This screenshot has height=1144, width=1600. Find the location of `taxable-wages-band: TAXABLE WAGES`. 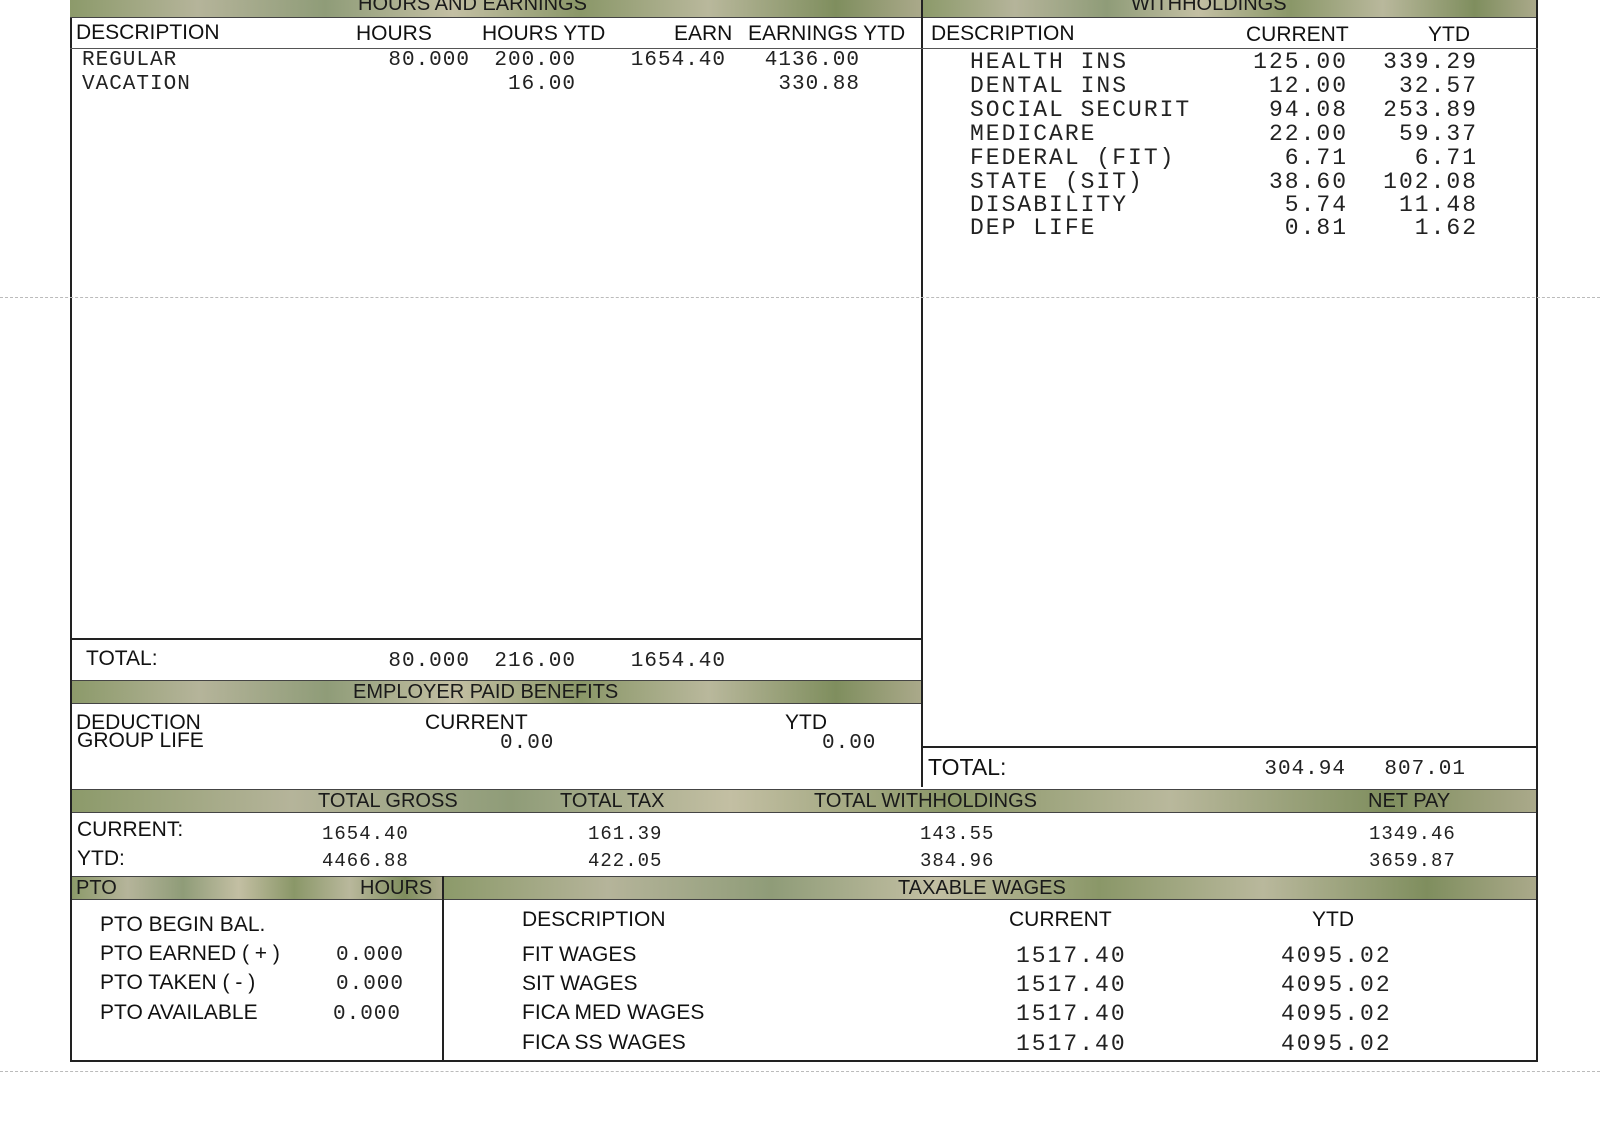

taxable-wages-band: TAXABLE WAGES is located at coordinates (990, 888).